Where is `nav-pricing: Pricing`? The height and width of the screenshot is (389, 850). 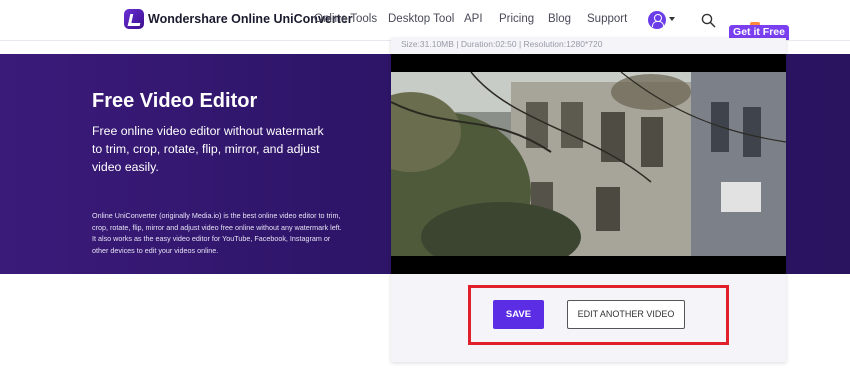
nav-pricing: Pricing is located at coordinates (516, 19).